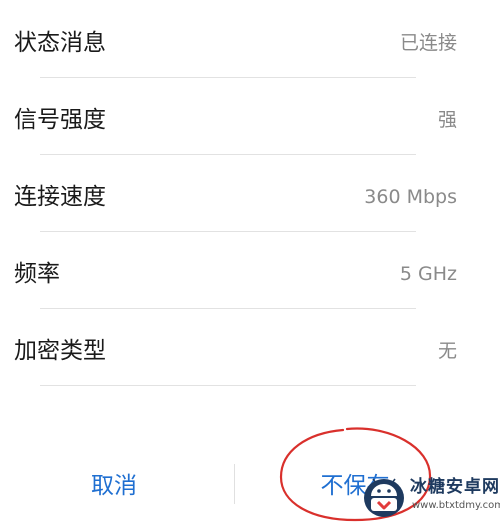 Image resolution: width=500 pixels, height=531 pixels. Describe the element at coordinates (60, 43) in the screenshot. I see `status-label: 状态消息` at that location.